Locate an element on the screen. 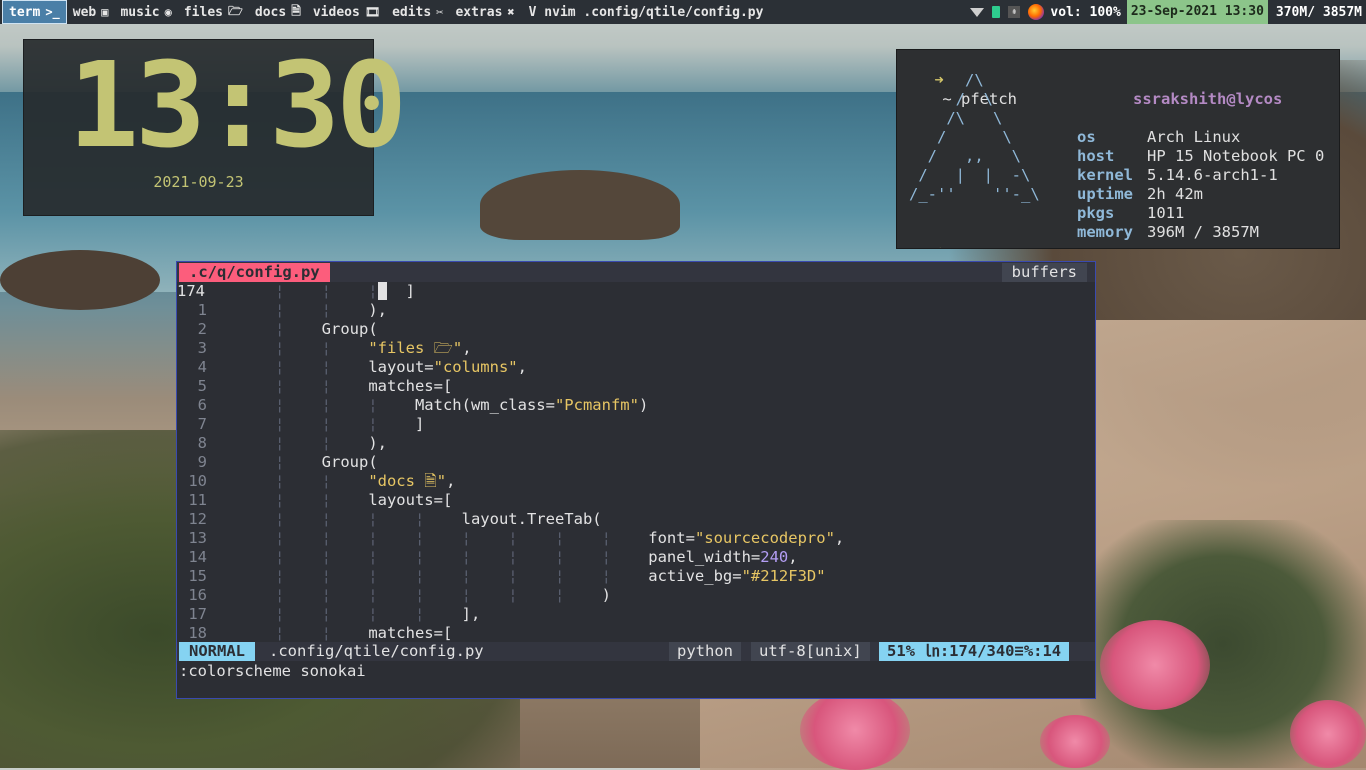 The image size is (1366, 770). group-term: term >_ is located at coordinates (34, 12).